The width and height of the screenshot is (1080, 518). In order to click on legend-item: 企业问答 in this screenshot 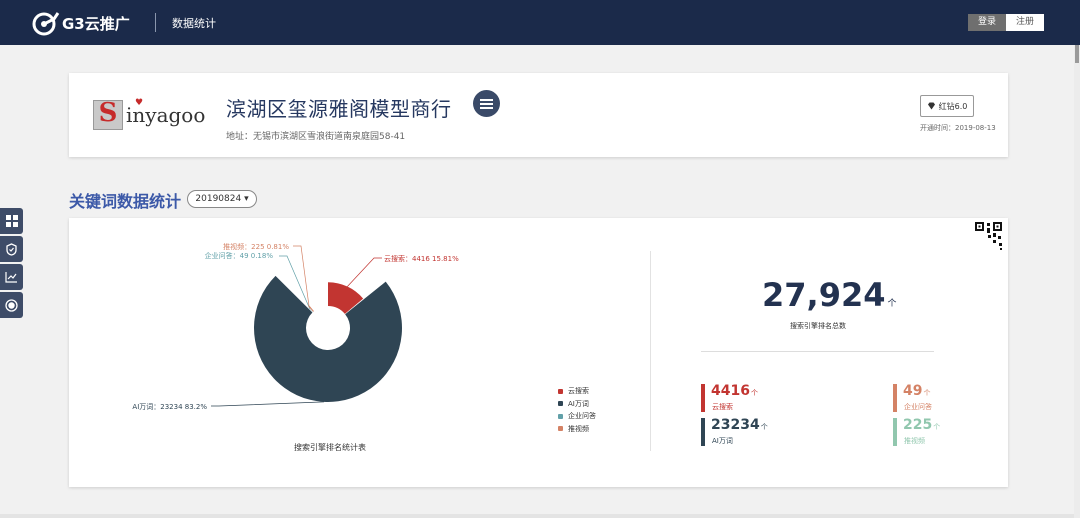, I will do `click(577, 416)`.